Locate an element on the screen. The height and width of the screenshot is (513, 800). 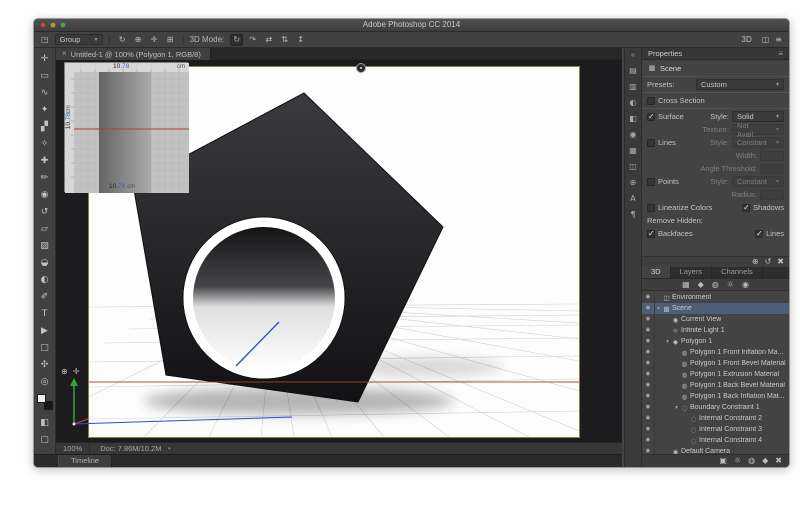
dock-styles-icon: ◧ is located at coordinates (633, 118).